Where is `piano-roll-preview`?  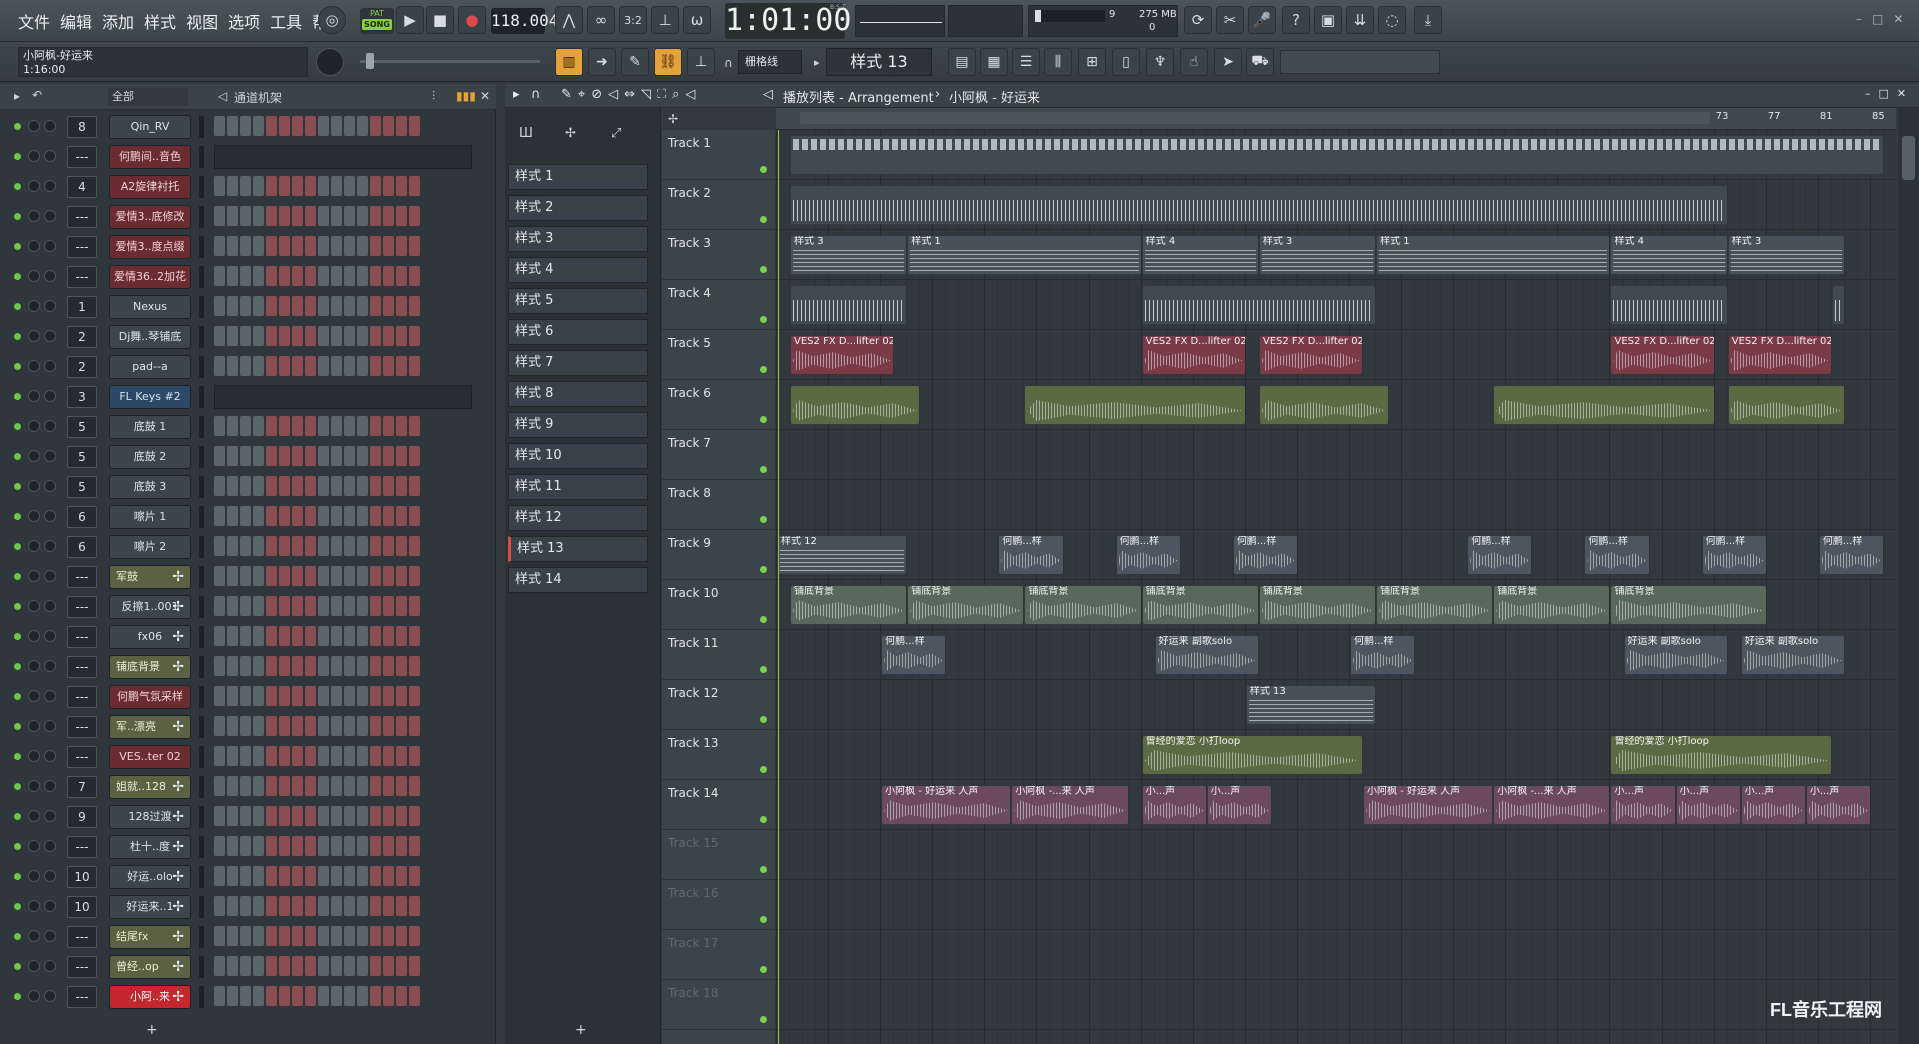
piano-roll-preview is located at coordinates (343, 397).